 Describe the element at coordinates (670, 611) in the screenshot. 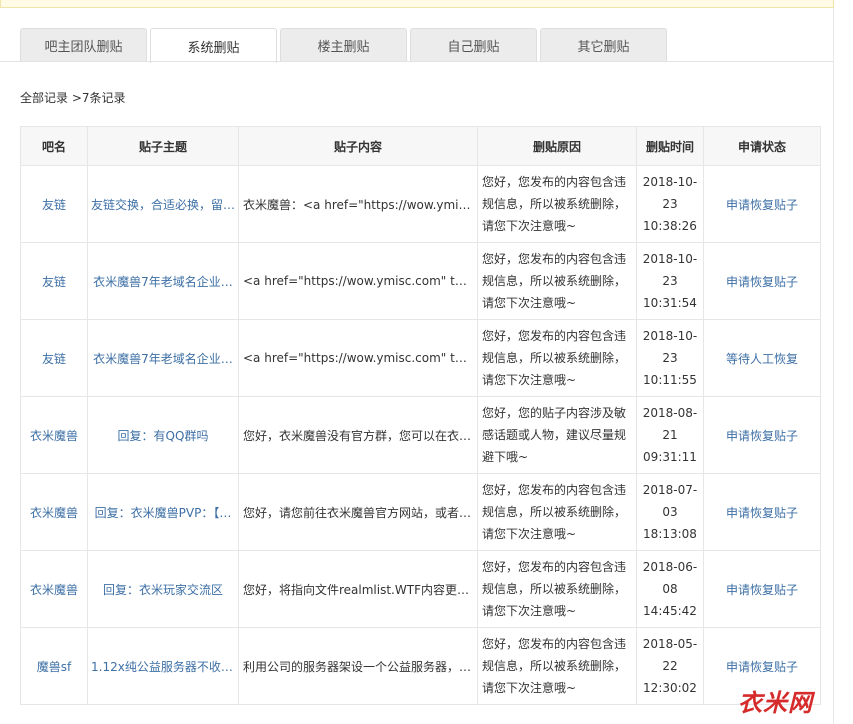

I see `delete-clock: 14:45:42` at that location.